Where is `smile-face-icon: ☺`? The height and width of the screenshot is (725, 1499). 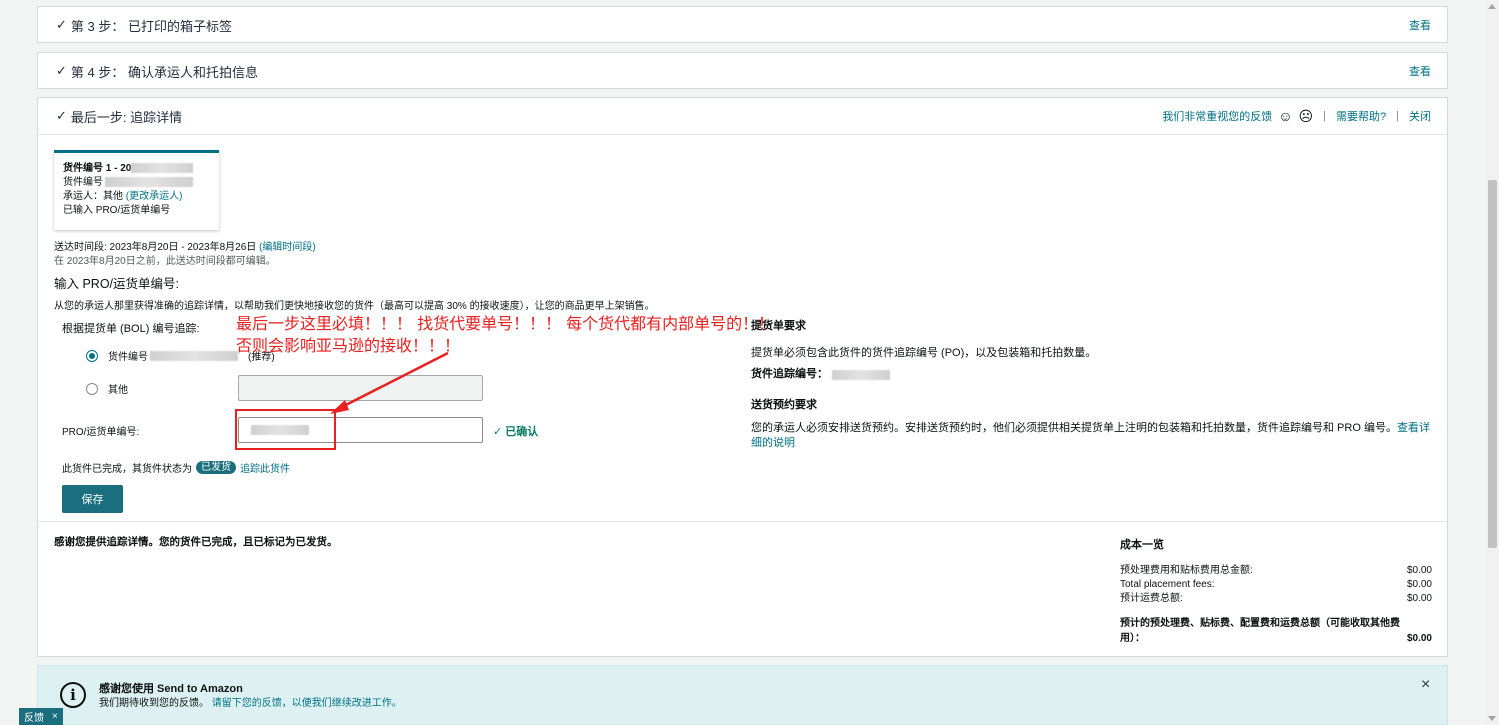 smile-face-icon: ☺ is located at coordinates (1285, 116).